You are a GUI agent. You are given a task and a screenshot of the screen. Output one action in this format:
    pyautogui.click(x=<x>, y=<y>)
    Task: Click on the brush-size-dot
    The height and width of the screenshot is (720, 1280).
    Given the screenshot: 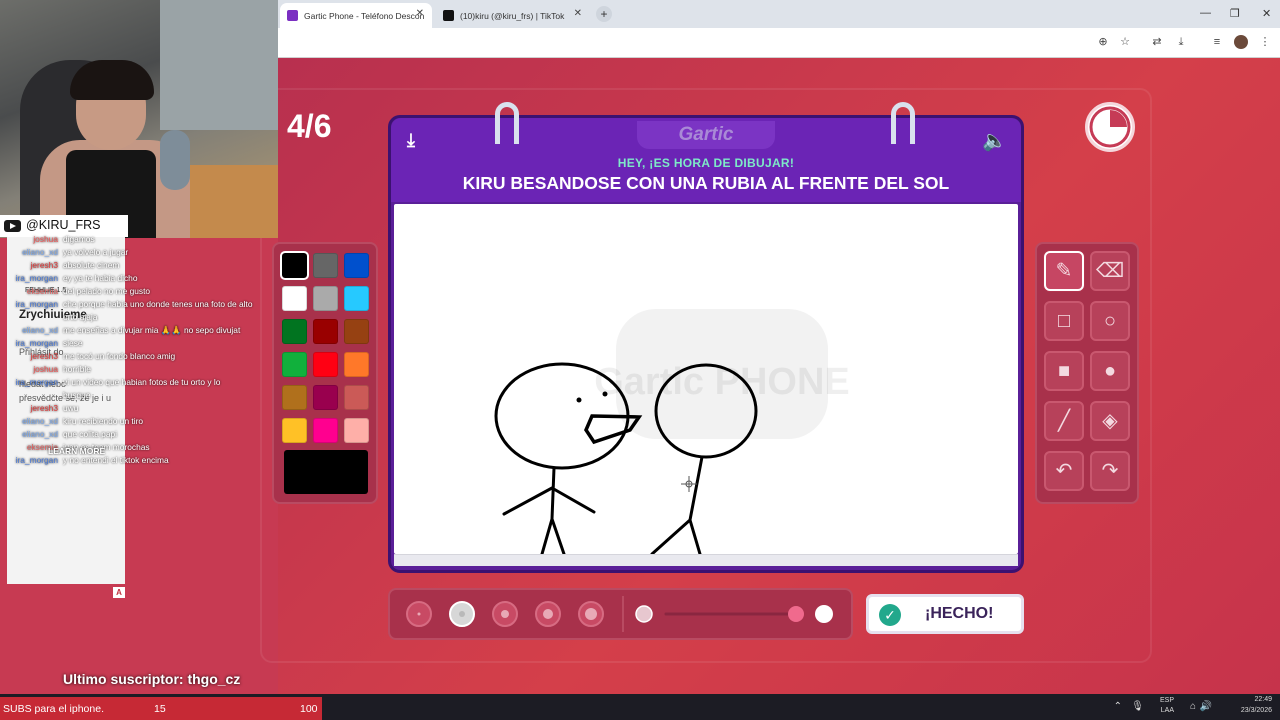 What is the action you would take?
    pyautogui.click(x=462, y=614)
    